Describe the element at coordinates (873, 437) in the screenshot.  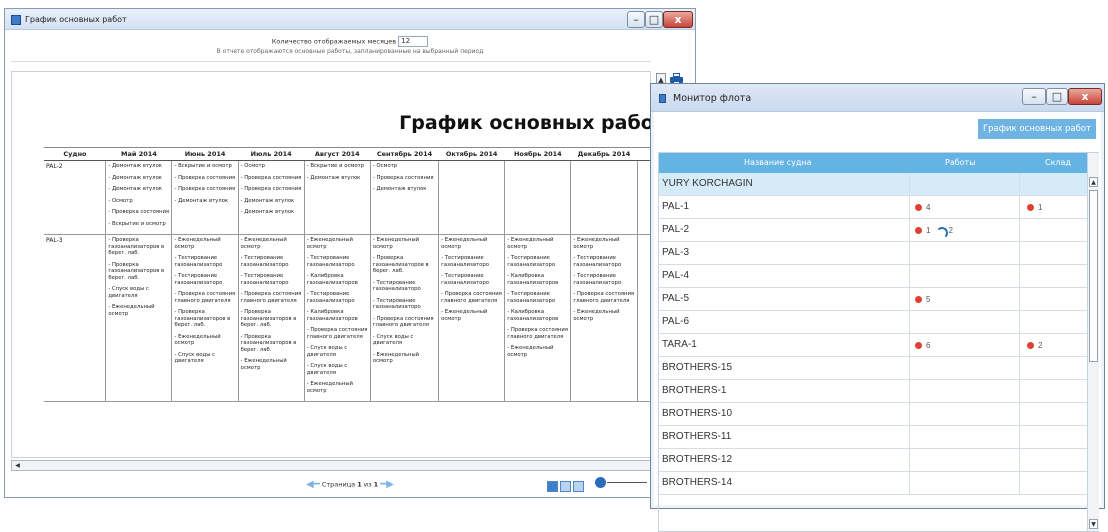
I see `vessel-row: BROTHERS-11` at that location.